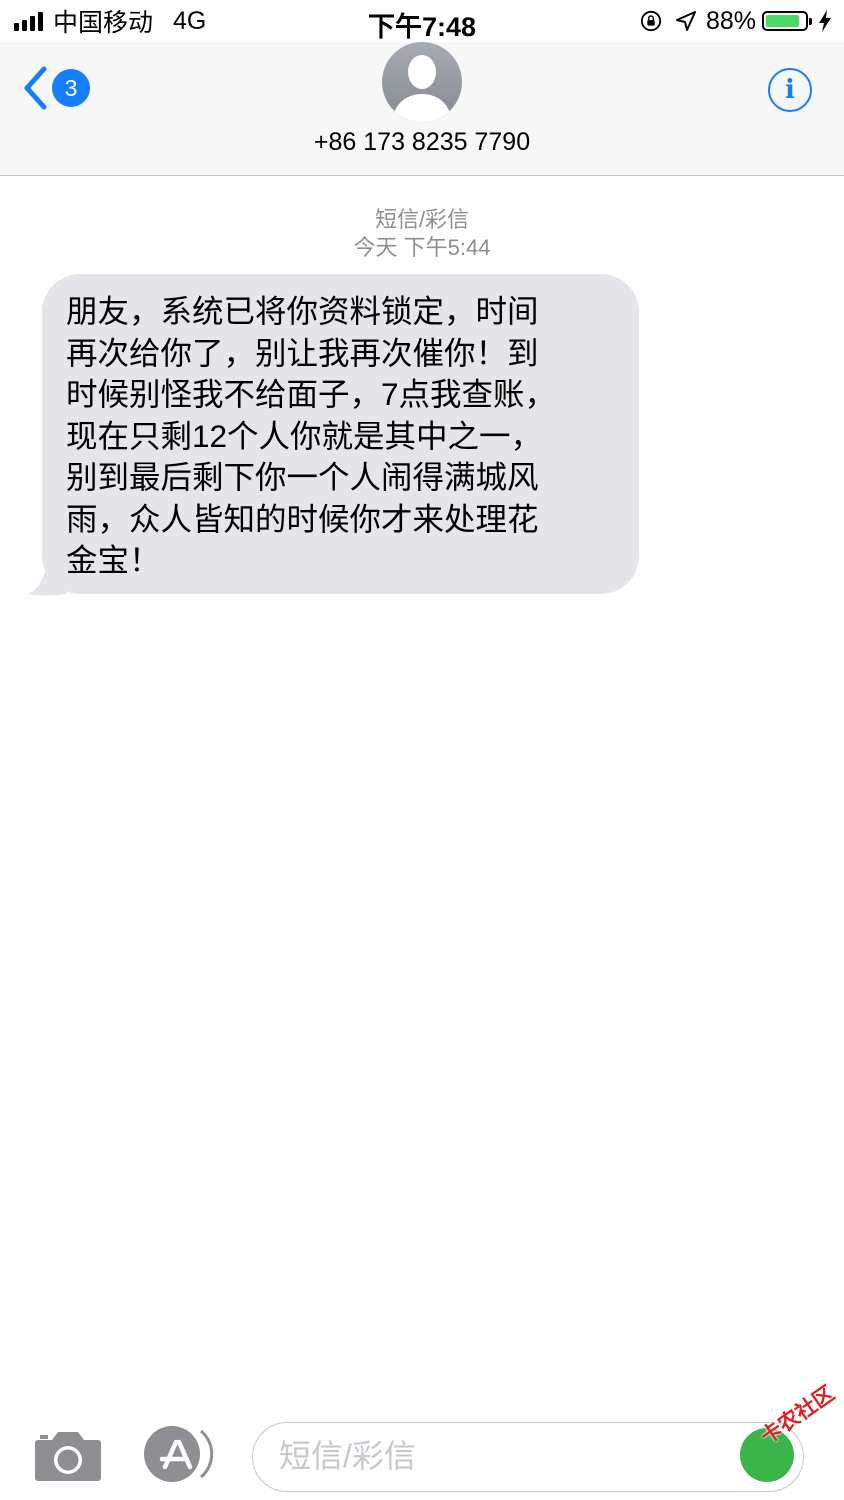  I want to click on contact-number: +86 173 8235 7790, so click(422, 142).